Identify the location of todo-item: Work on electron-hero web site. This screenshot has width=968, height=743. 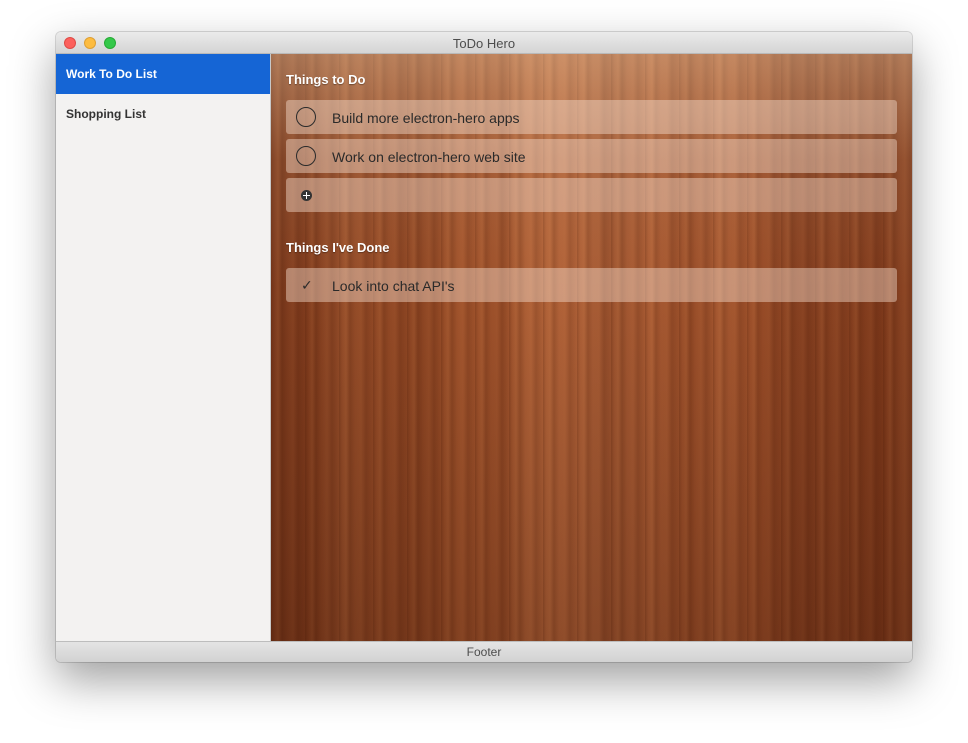
(591, 156).